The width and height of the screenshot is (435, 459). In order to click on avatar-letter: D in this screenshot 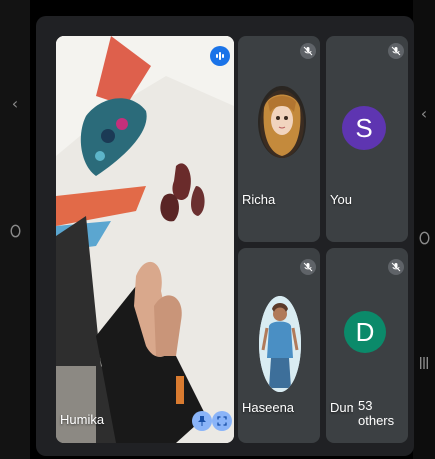, I will do `click(365, 332)`.